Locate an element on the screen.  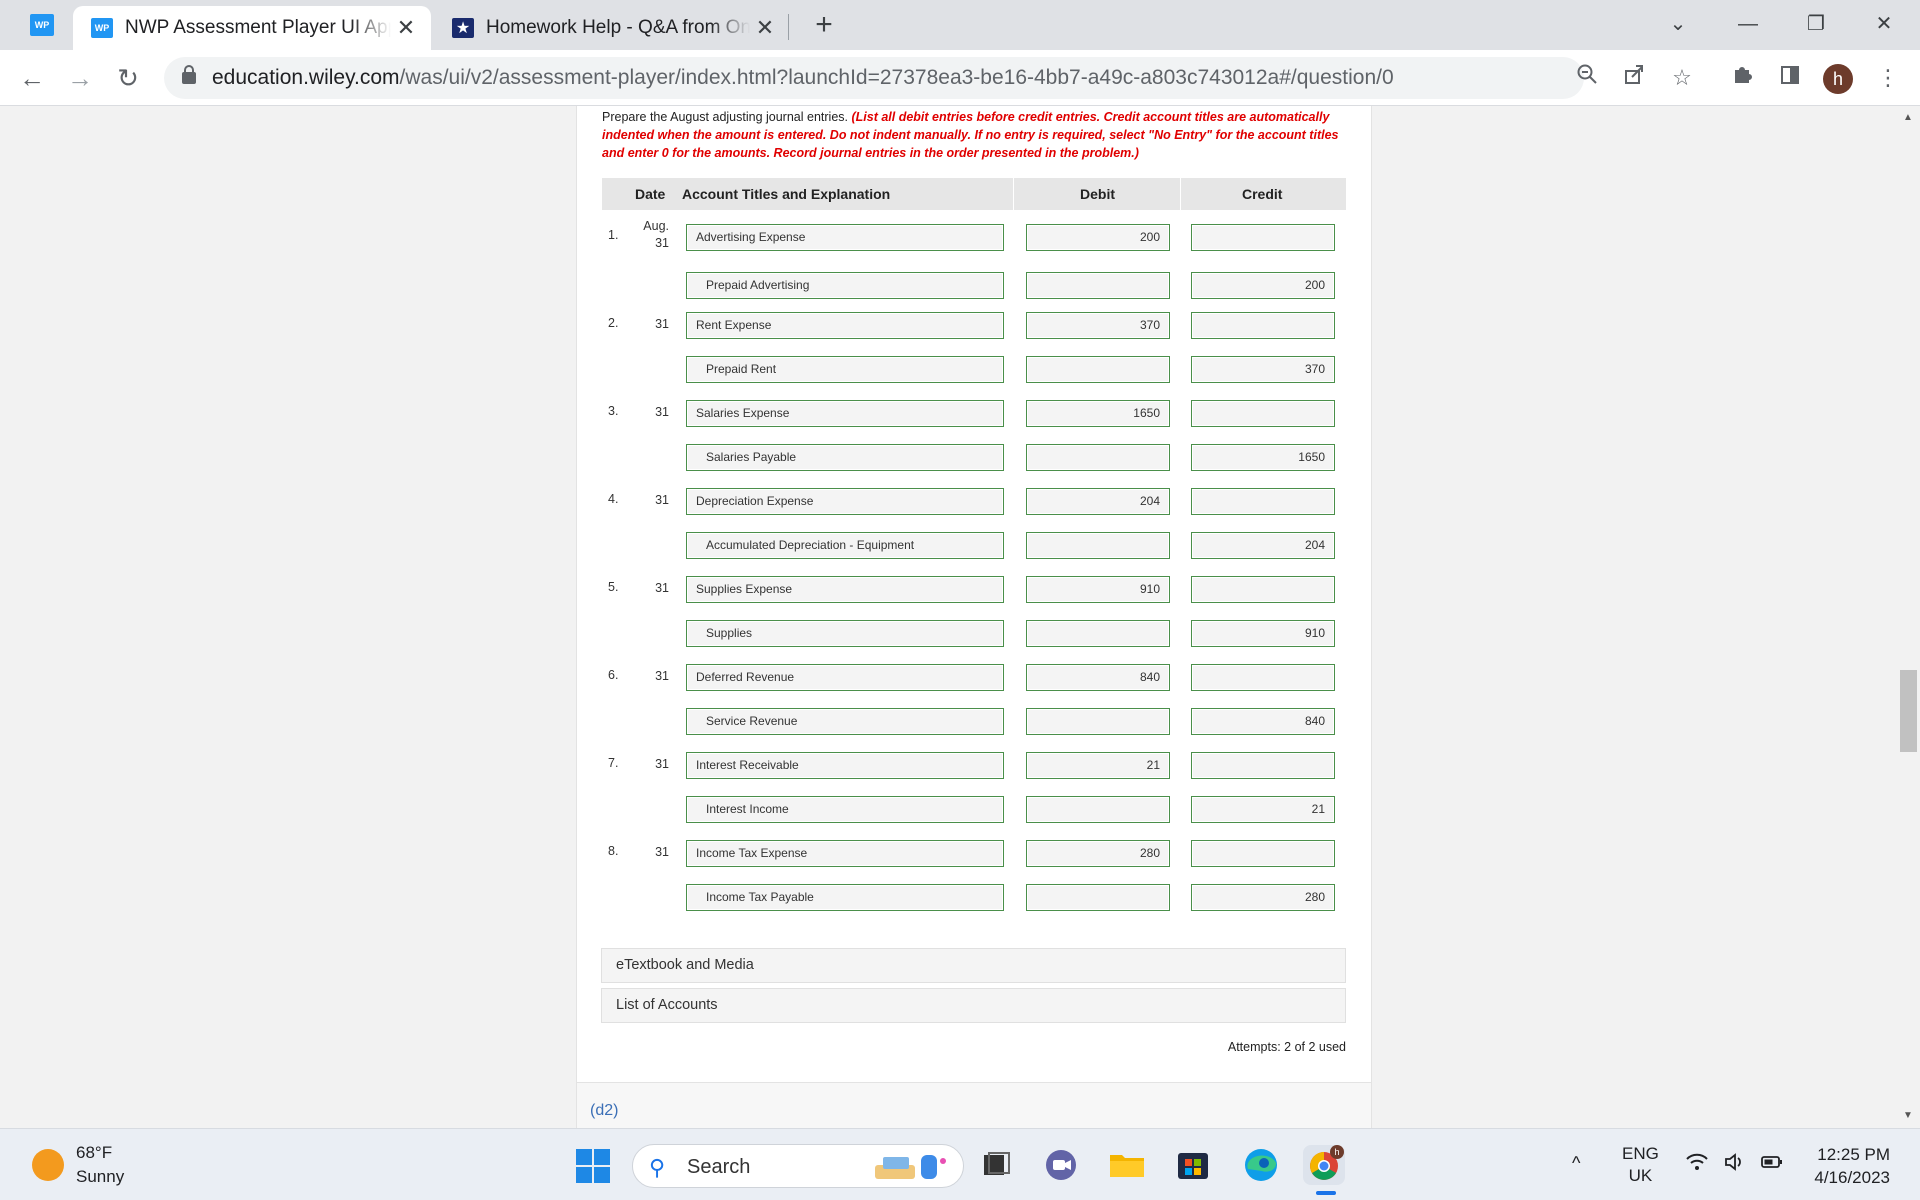
credit-amount-field: 204 is located at coordinates (1263, 545).